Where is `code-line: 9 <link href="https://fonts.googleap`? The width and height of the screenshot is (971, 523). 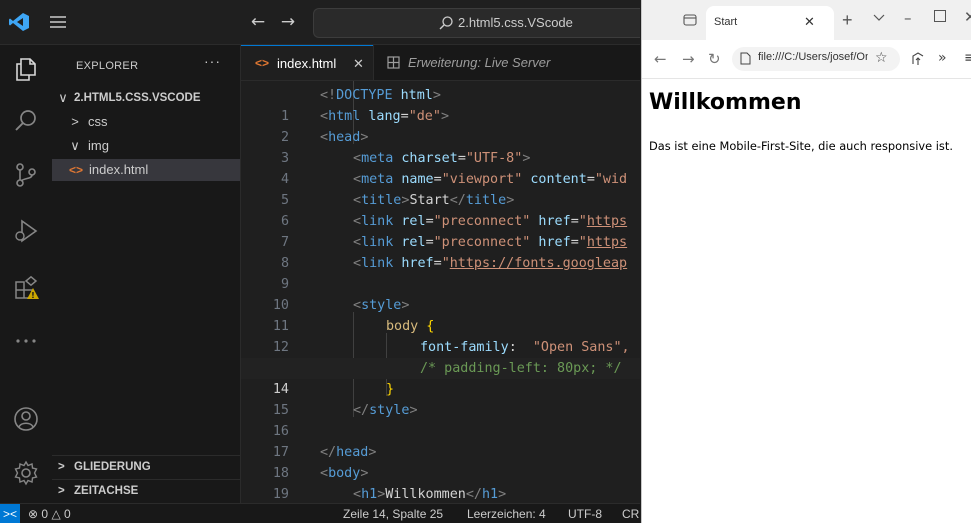 code-line: 9 <link href="https://fonts.googleap is located at coordinates (454, 274).